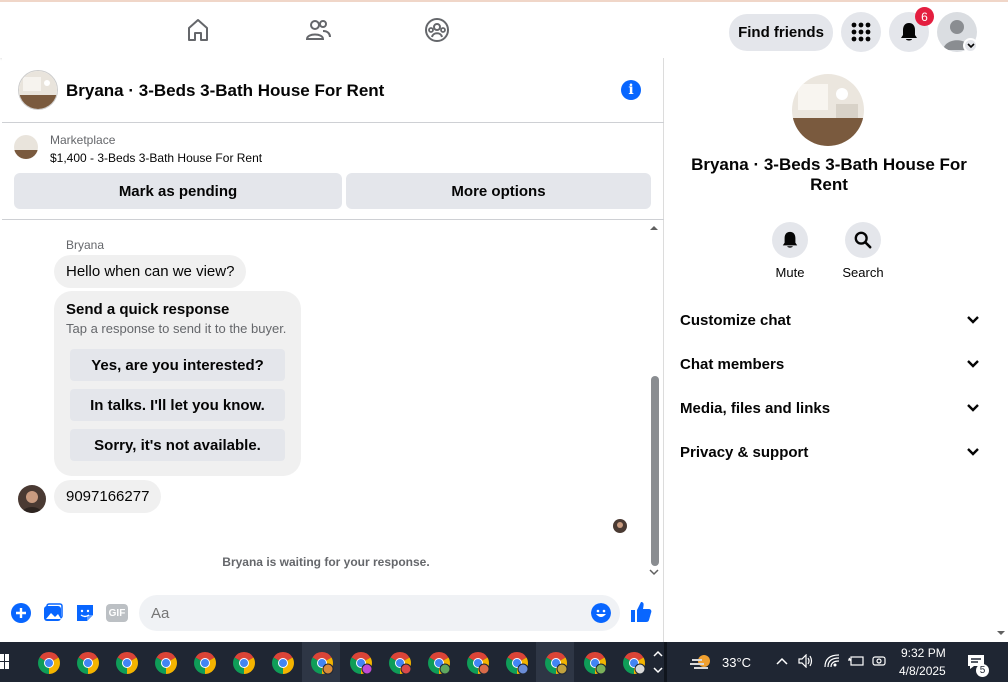  What do you see at coordinates (735, 320) in the screenshot?
I see `section-label: Customize chat` at bounding box center [735, 320].